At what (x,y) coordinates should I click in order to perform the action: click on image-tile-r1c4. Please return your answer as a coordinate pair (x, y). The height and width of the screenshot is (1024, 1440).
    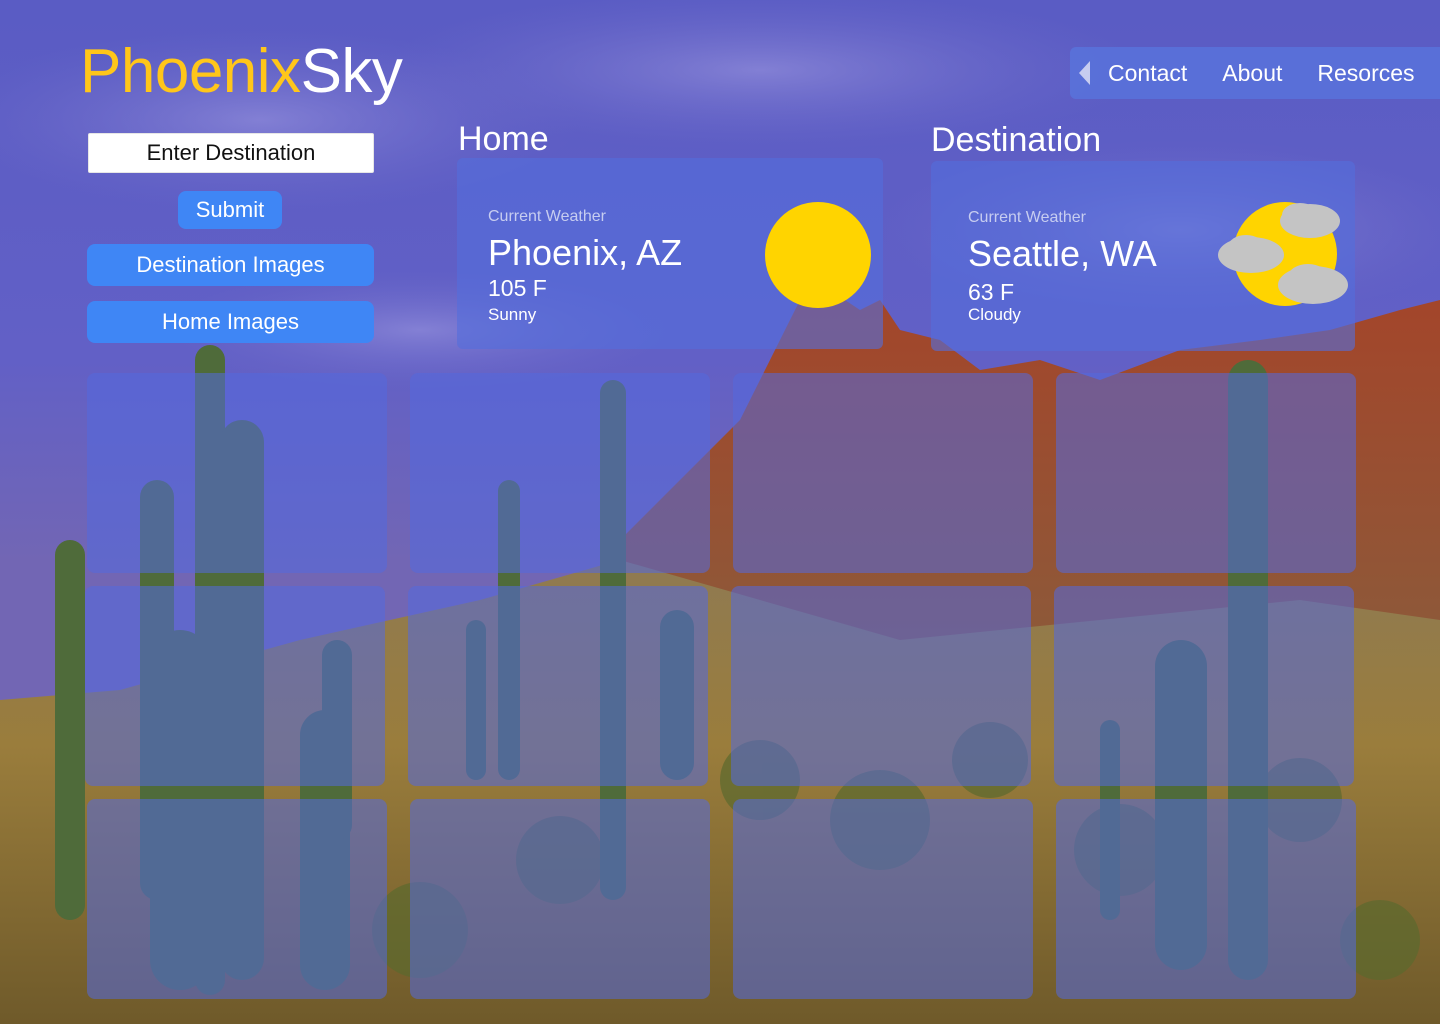
    Looking at the image, I should click on (1206, 473).